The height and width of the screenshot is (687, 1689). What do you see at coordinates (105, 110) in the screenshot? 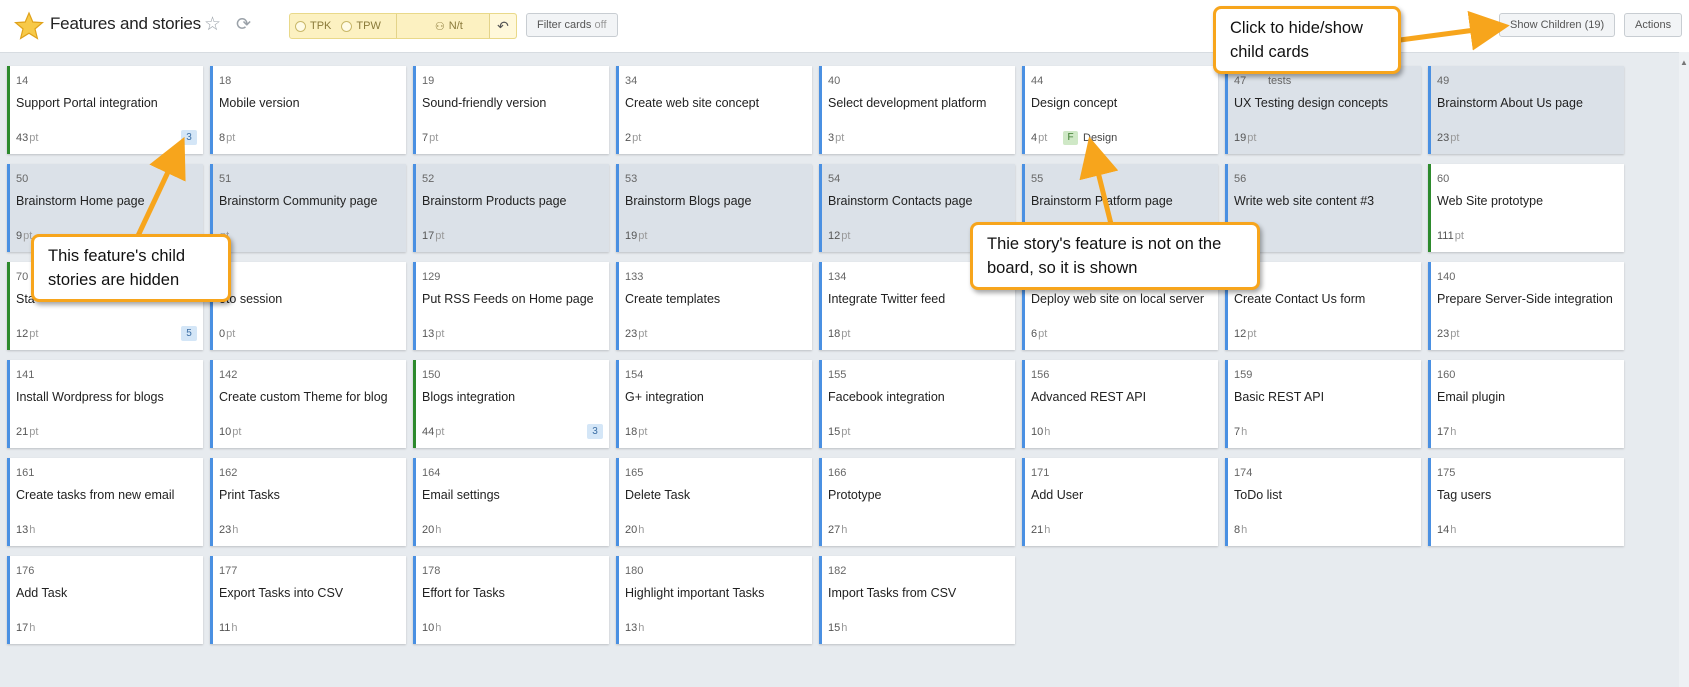
I see `feature-card: 14 Support Portal integration 43pt 3` at bounding box center [105, 110].